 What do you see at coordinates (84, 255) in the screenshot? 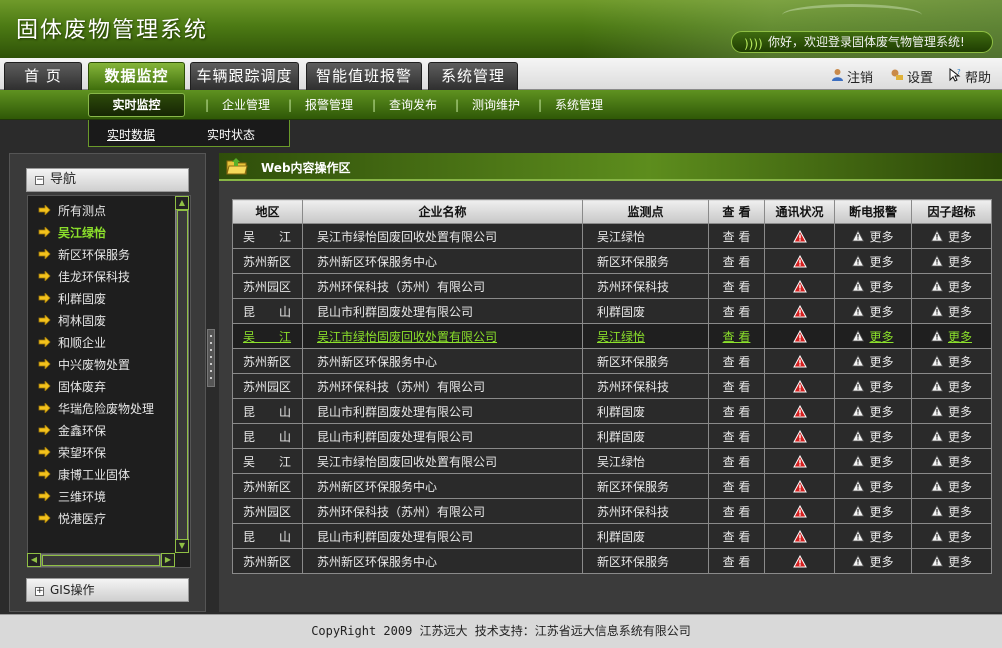
I see `sidebar-item: 新区环保服务` at bounding box center [84, 255].